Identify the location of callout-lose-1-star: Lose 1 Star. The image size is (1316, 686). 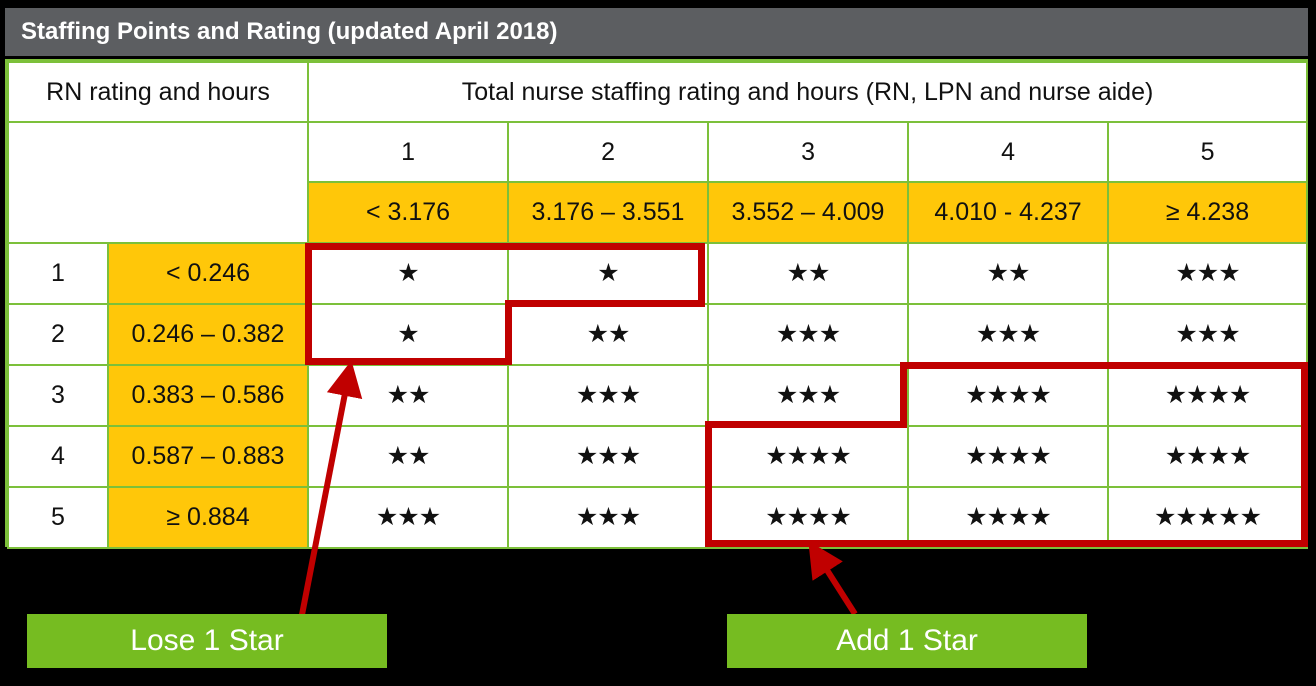
(207, 641).